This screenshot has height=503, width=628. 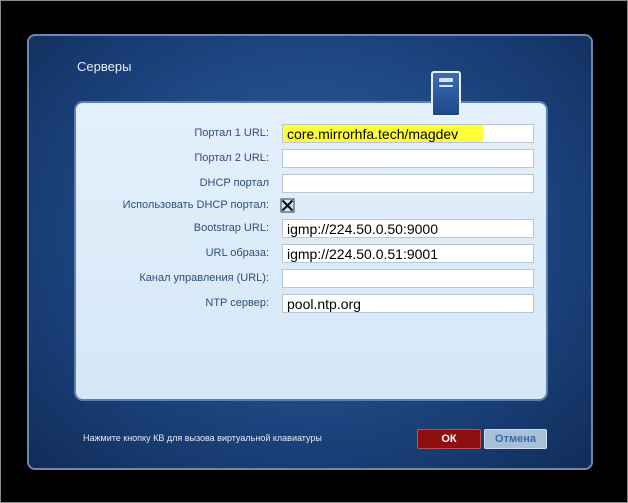 I want to click on portal2-label: Портал 2 URL:, so click(x=231, y=158).